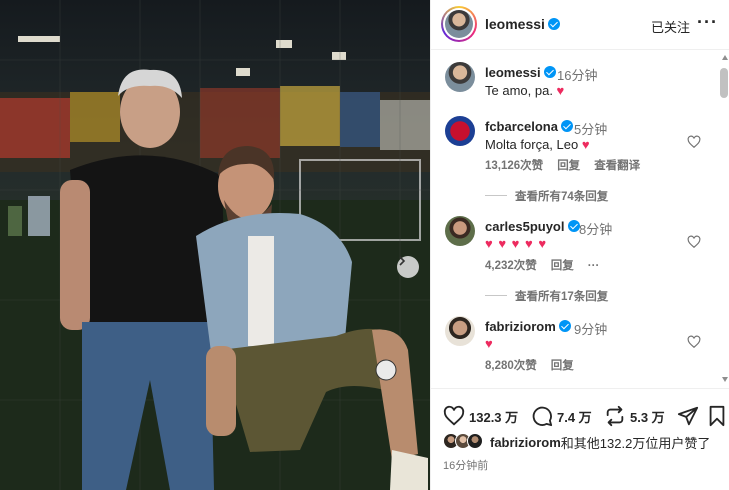 This screenshot has width=729, height=490. Describe the element at coordinates (489, 343) in the screenshot. I see `comment-emoji-heart: ♥` at that location.